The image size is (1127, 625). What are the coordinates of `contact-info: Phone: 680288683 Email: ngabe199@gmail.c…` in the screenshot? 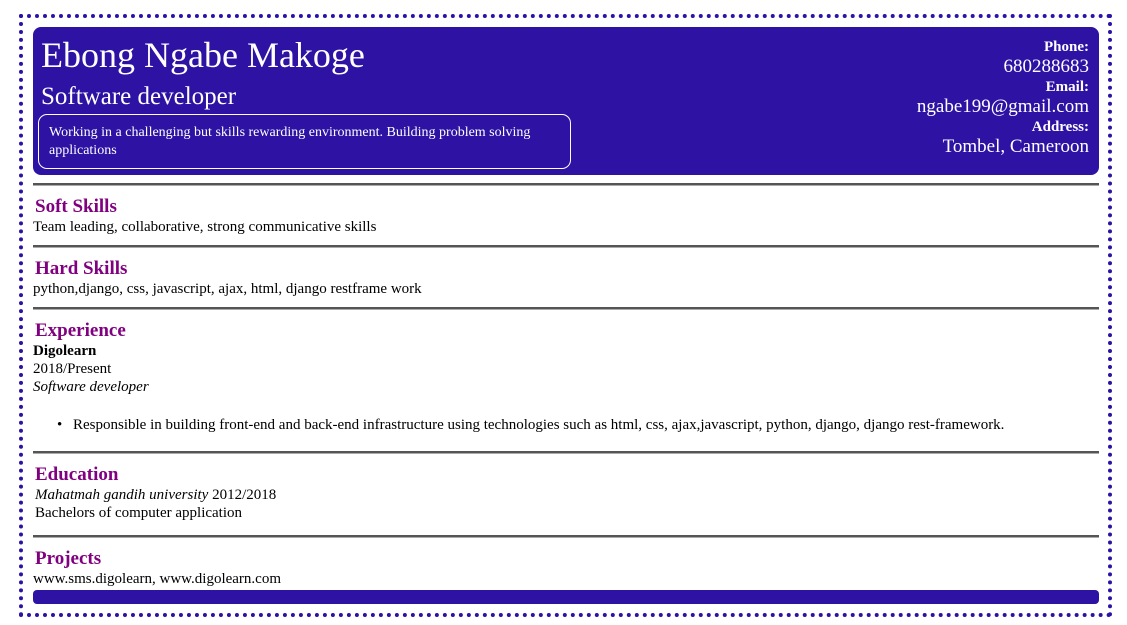 It's located at (1003, 97).